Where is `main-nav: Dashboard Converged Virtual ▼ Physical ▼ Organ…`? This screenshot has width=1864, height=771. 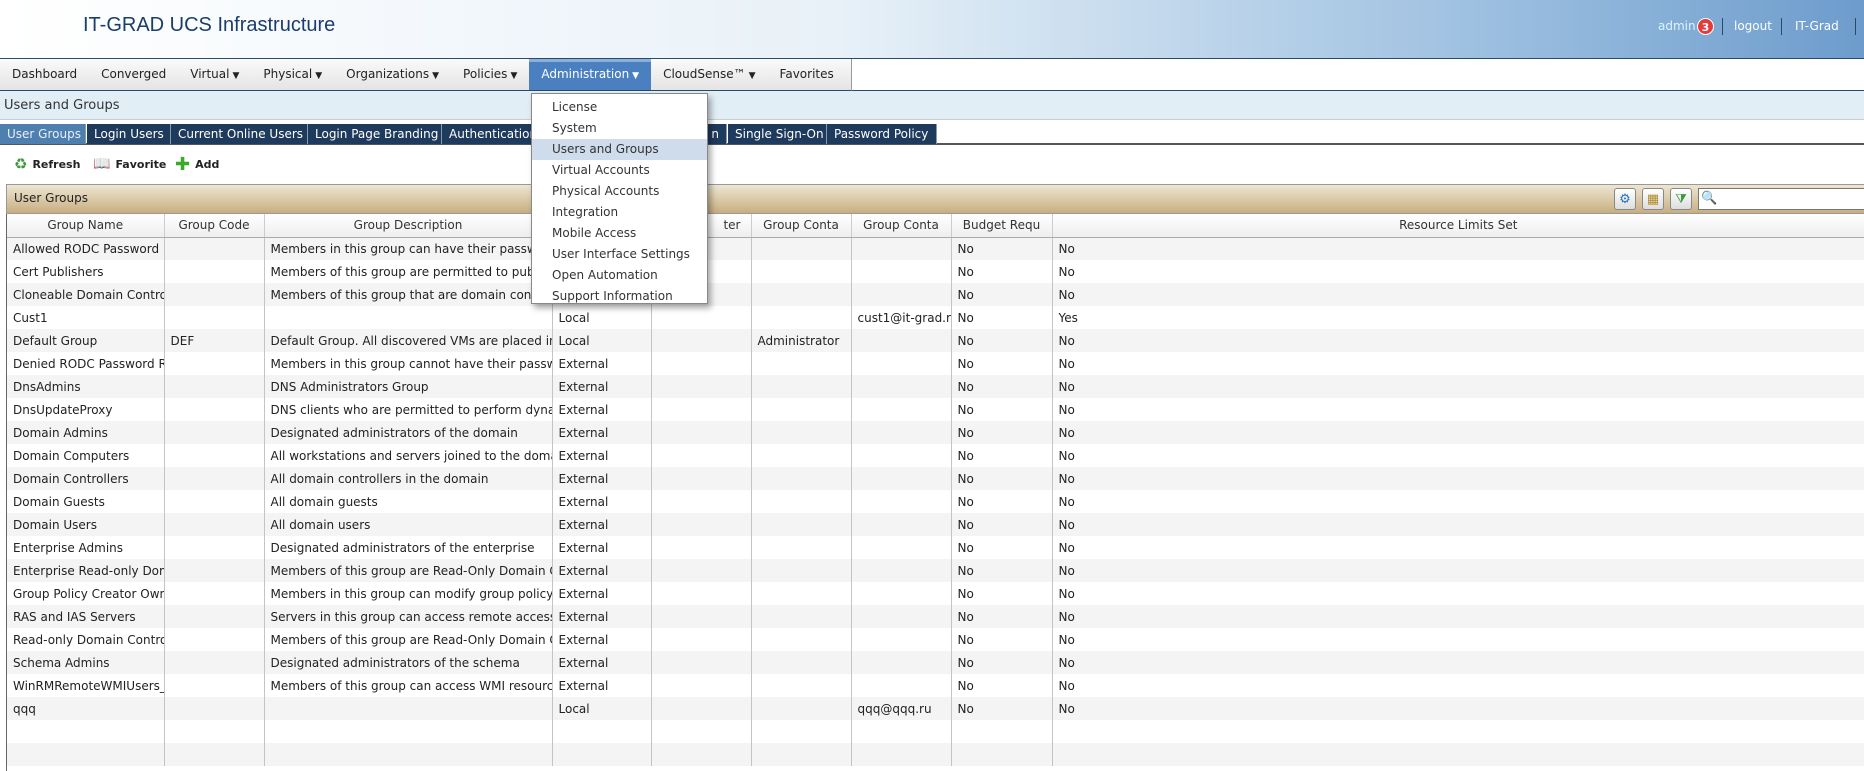 main-nav: Dashboard Converged Virtual ▼ Physical ▼ Organ… is located at coordinates (426, 75).